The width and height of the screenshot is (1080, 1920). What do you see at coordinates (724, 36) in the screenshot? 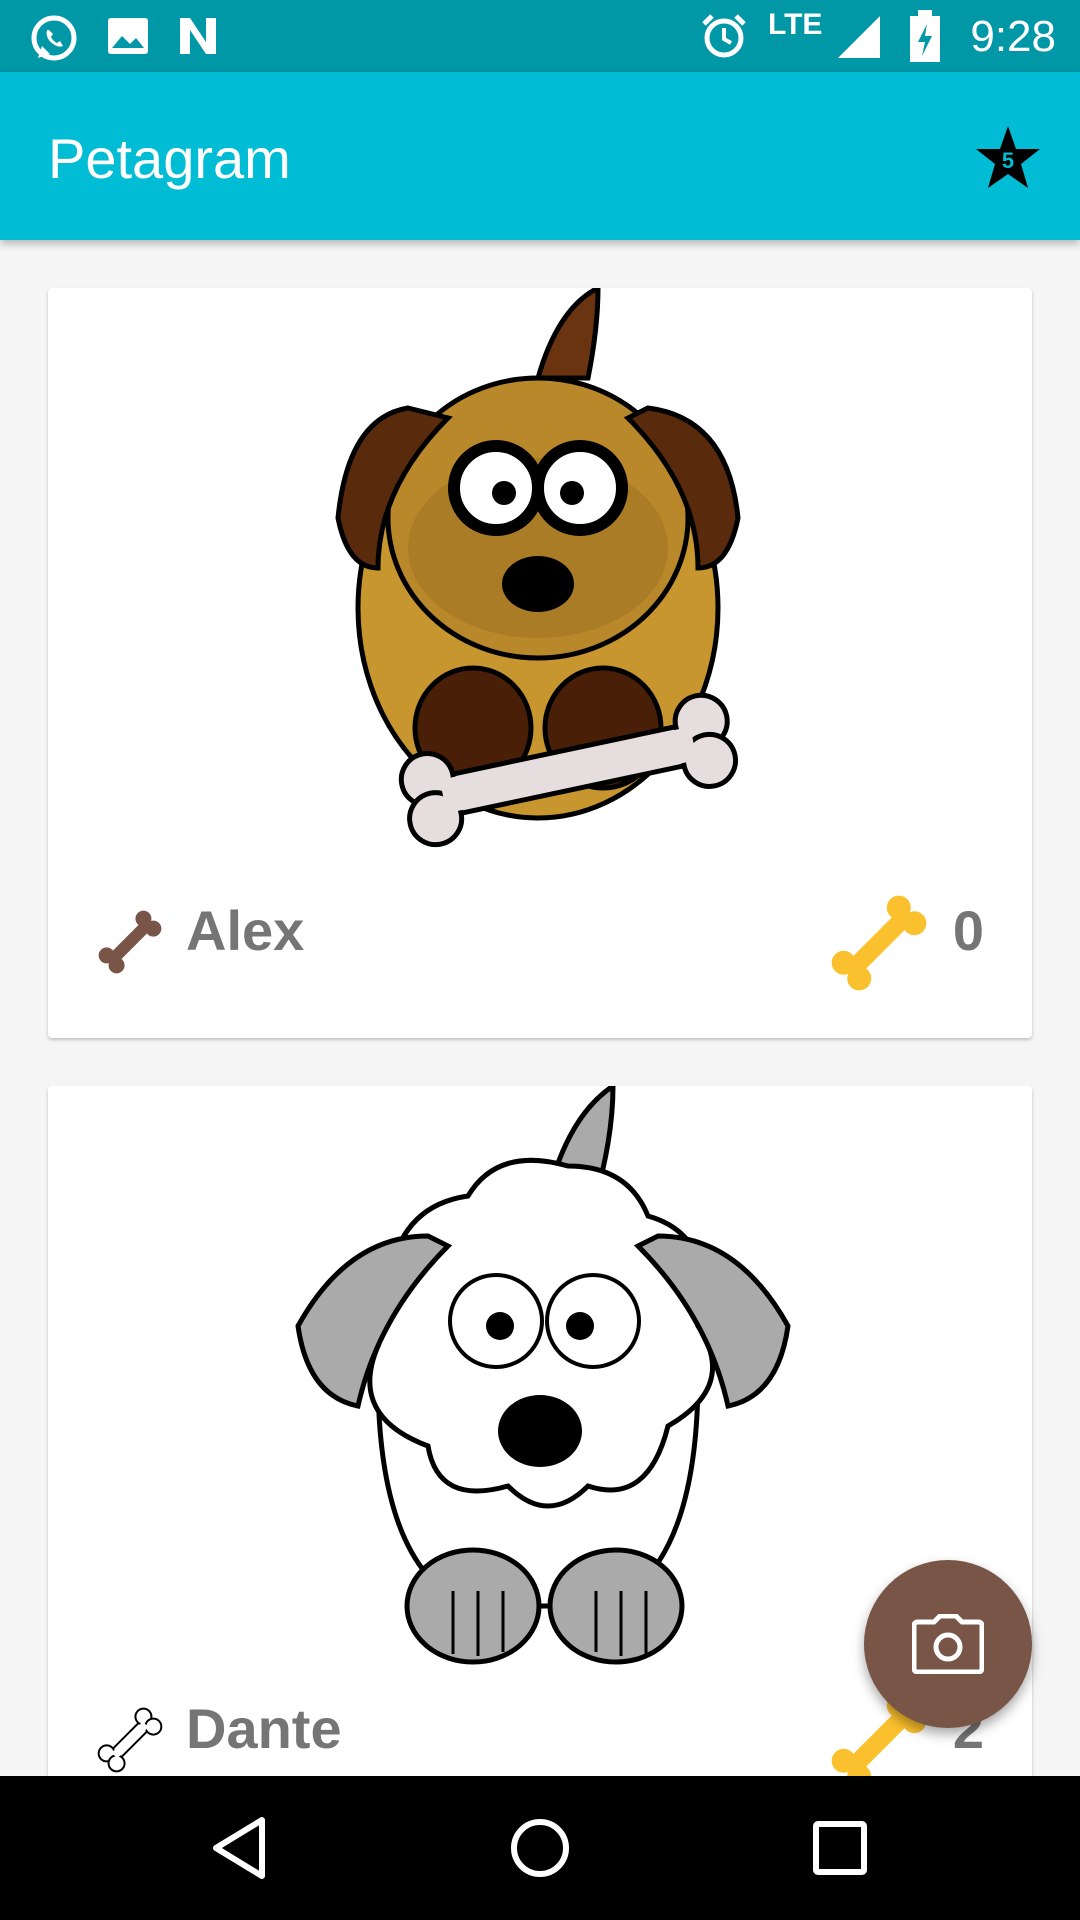
I see `alarm-icon` at bounding box center [724, 36].